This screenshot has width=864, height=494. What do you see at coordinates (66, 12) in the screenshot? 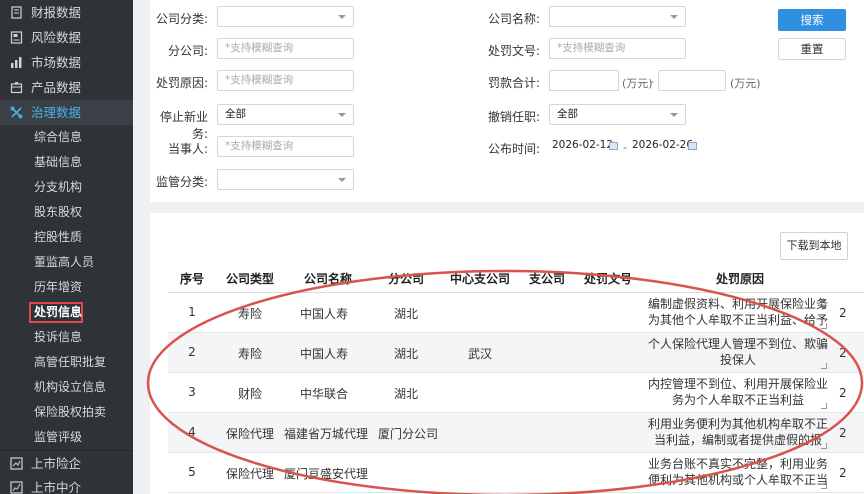
I see `sidebar-item-financial-data: 财报数据` at bounding box center [66, 12].